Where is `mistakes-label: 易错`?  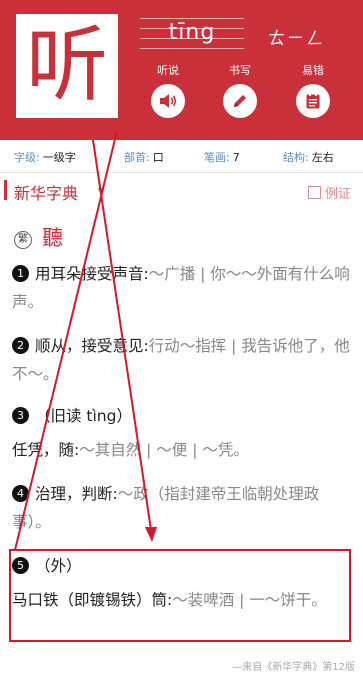
mistakes-label: 易错 is located at coordinates (313, 70).